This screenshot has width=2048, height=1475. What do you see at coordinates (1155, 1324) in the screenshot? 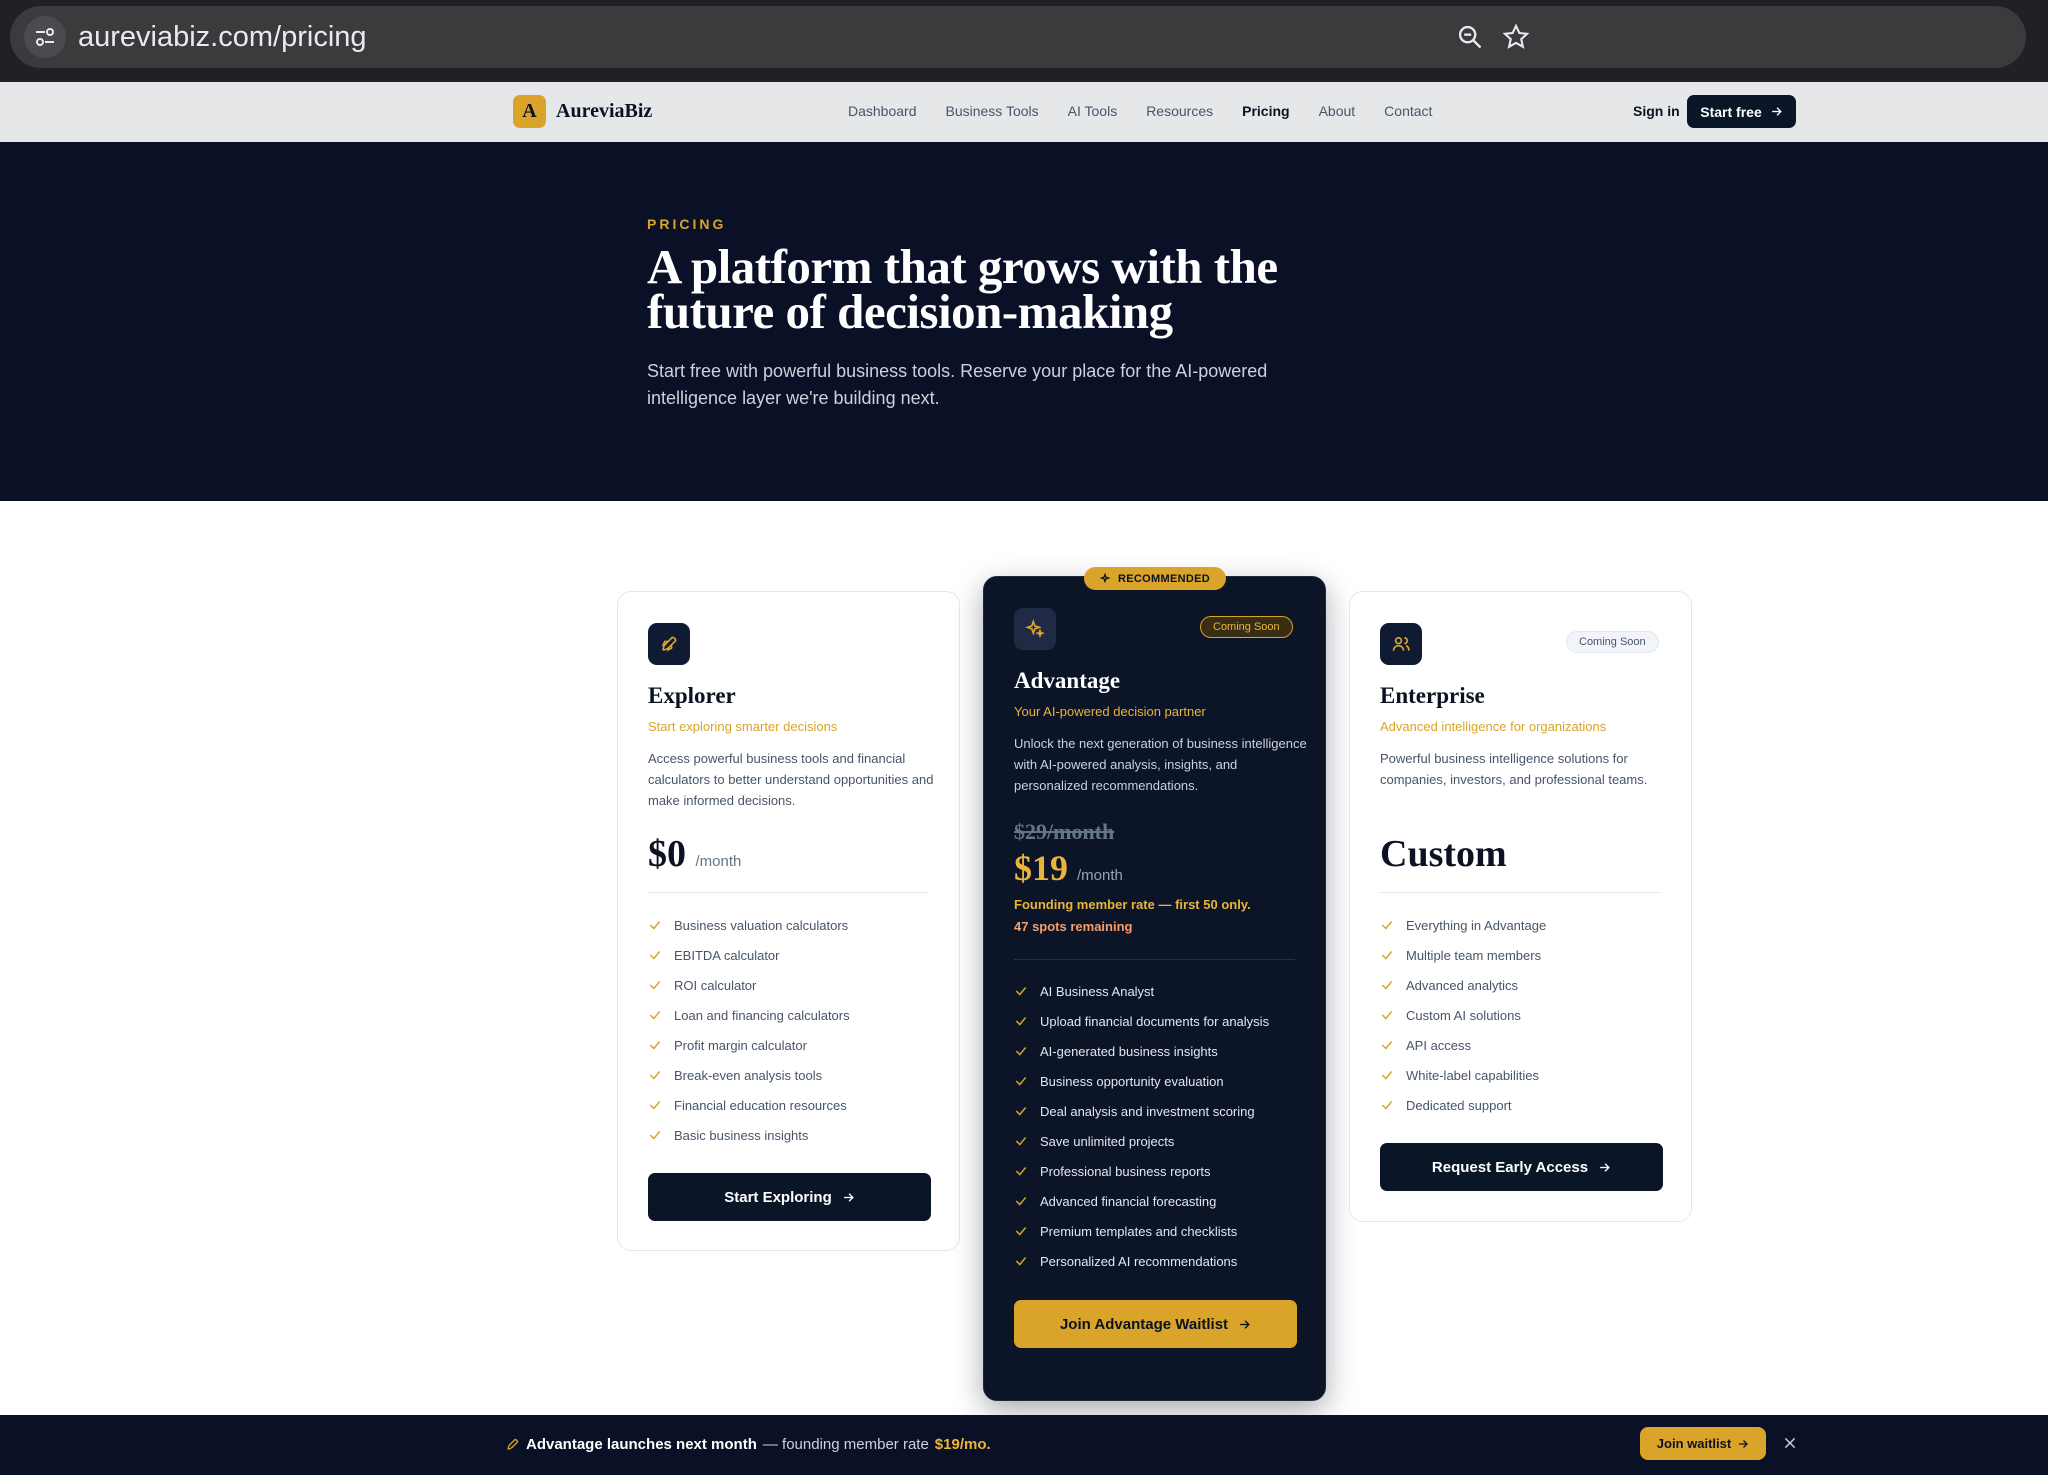
I see `join-advantage-waitlist-button: Join Advantage Waitlist` at bounding box center [1155, 1324].